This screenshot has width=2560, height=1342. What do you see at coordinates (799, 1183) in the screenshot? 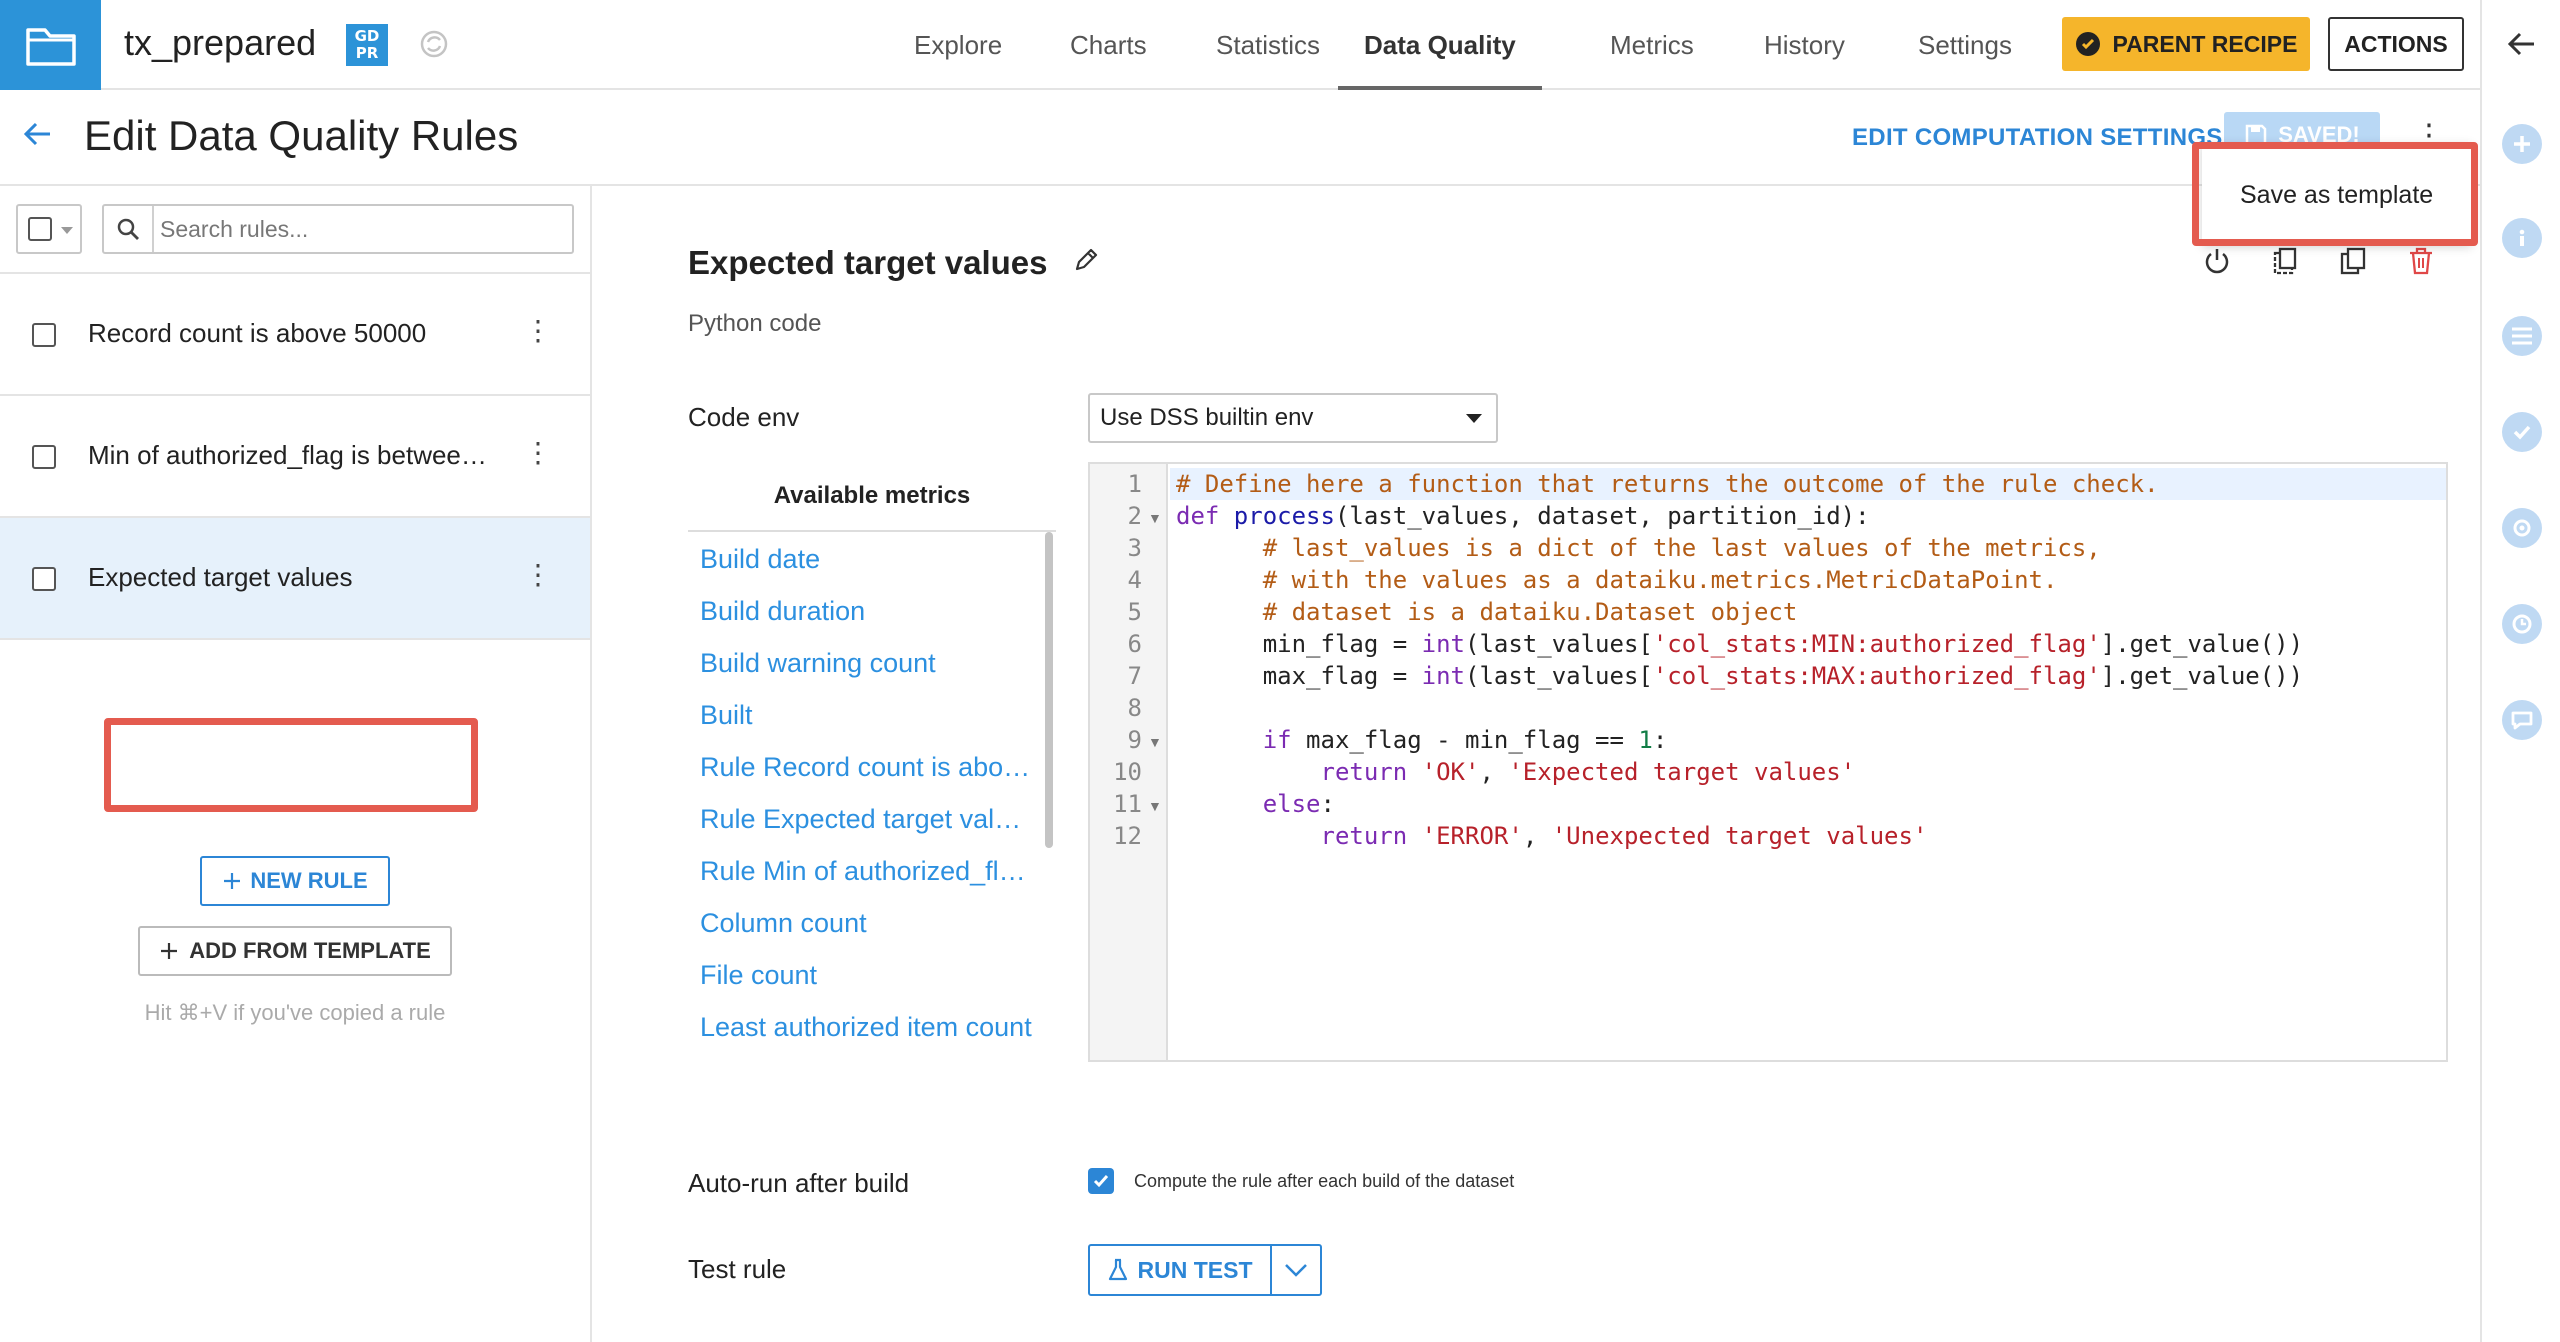
I see `autorun-label: Auto-run after build` at bounding box center [799, 1183].